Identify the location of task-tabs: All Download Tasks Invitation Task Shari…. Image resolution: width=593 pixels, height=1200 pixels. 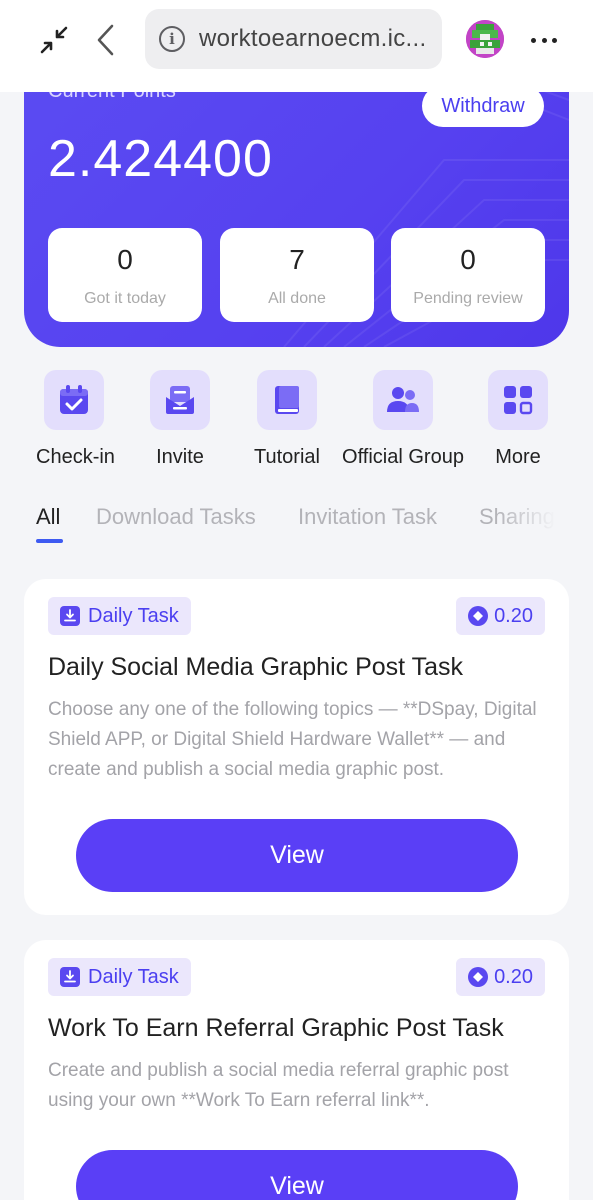
(296, 526).